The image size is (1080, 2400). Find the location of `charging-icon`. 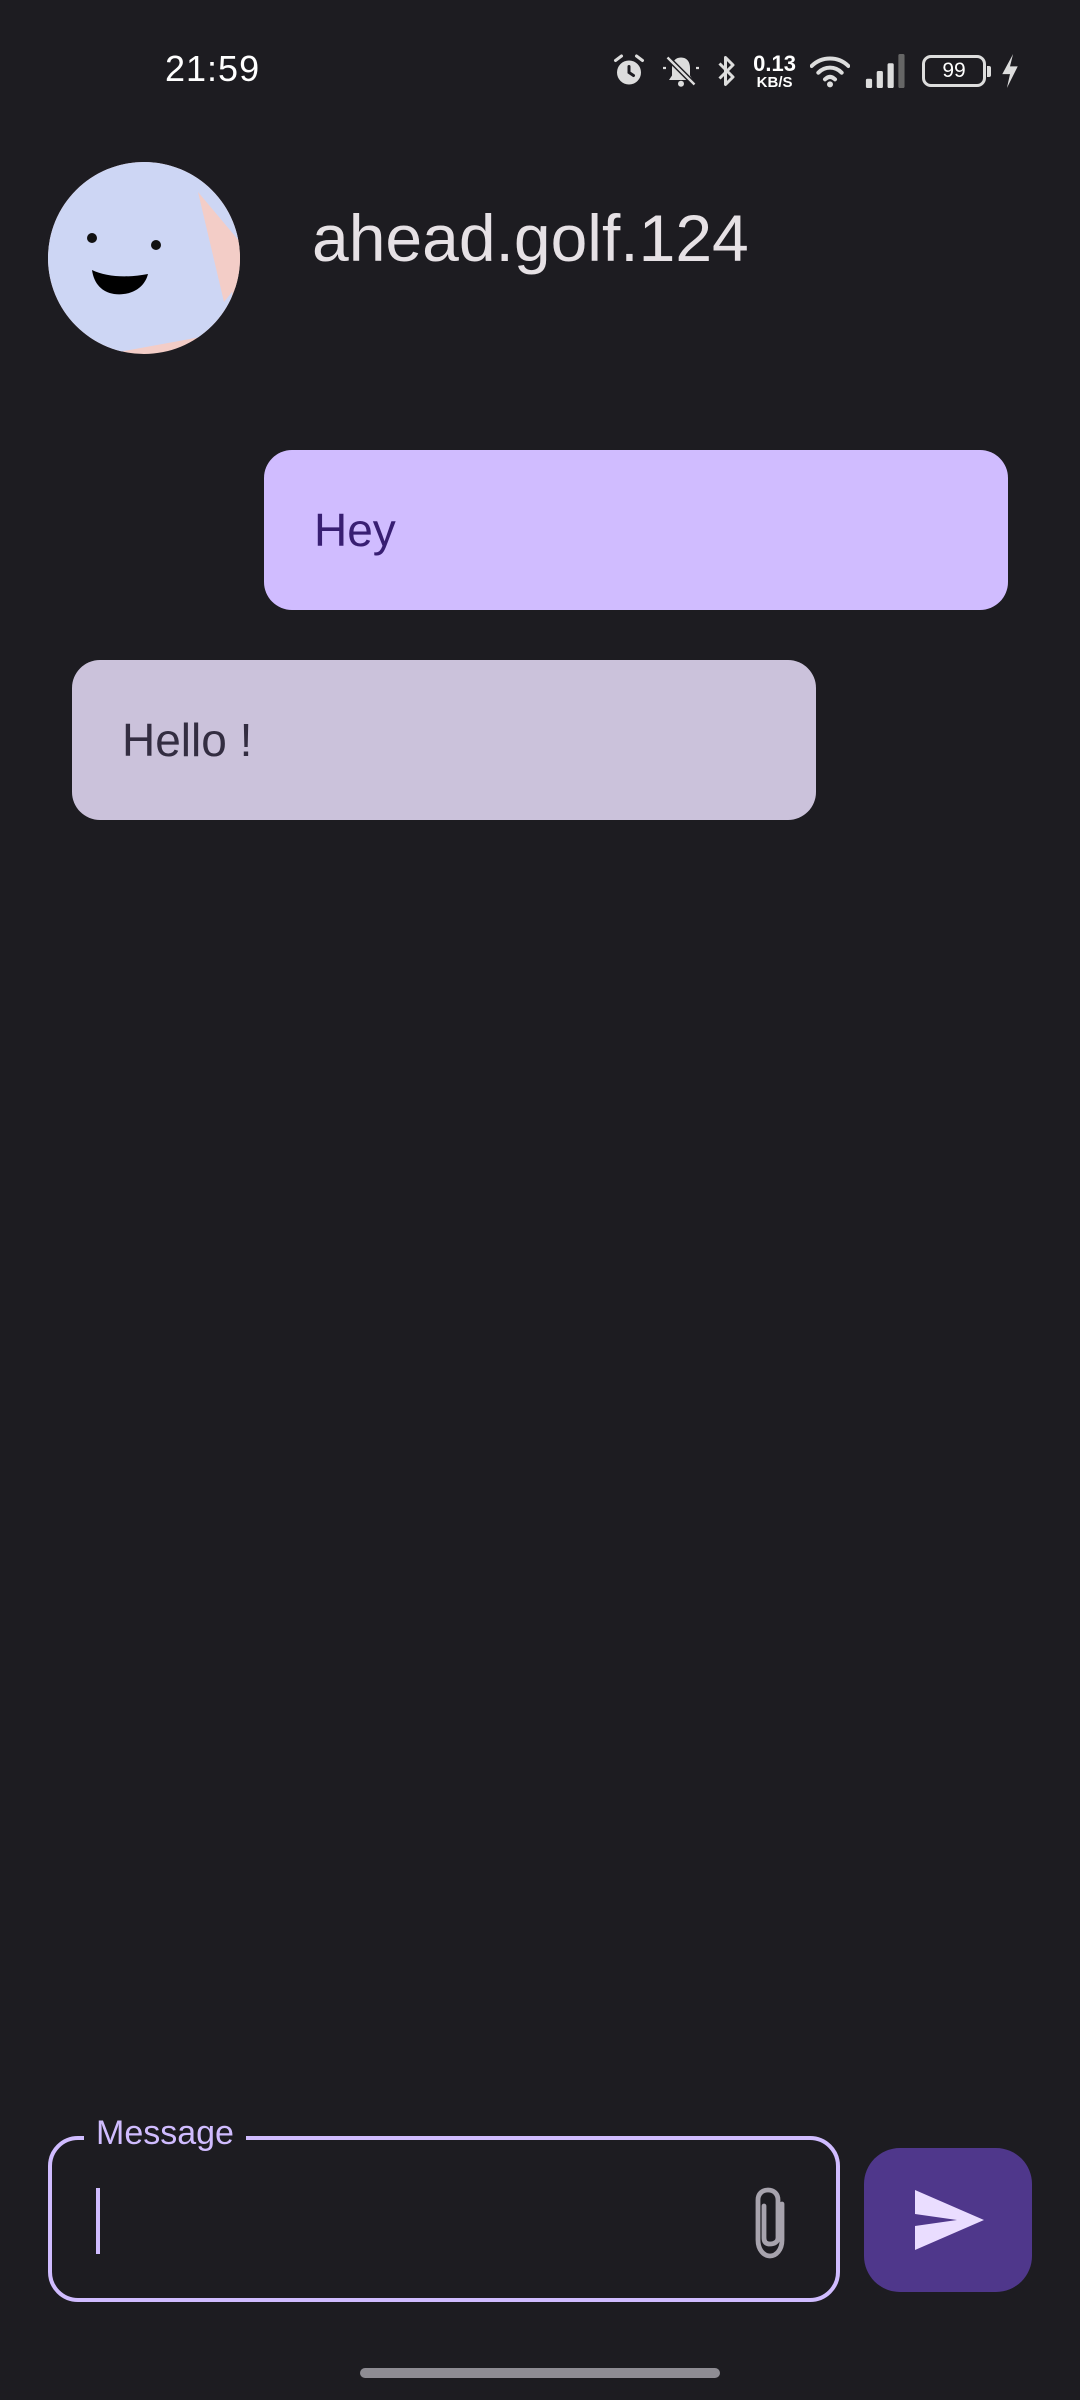

charging-icon is located at coordinates (1010, 71).